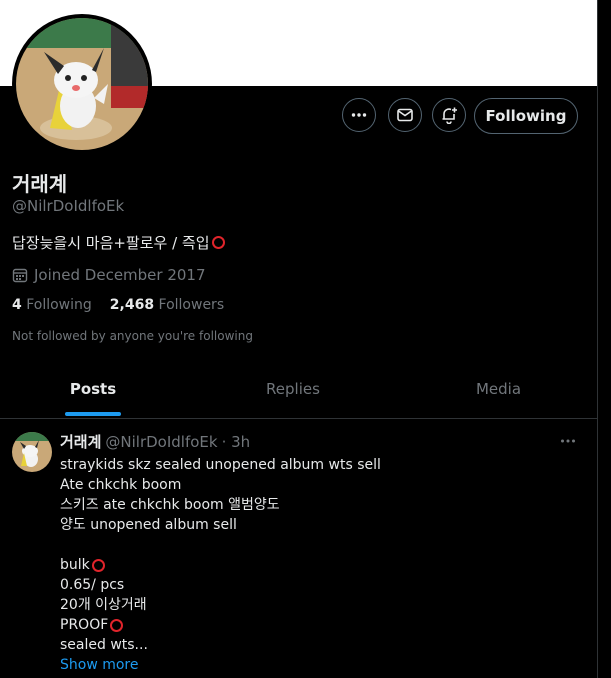 The height and width of the screenshot is (678, 611). What do you see at coordinates (220, 625) in the screenshot?
I see `tweet-line-proof: PROOF` at bounding box center [220, 625].